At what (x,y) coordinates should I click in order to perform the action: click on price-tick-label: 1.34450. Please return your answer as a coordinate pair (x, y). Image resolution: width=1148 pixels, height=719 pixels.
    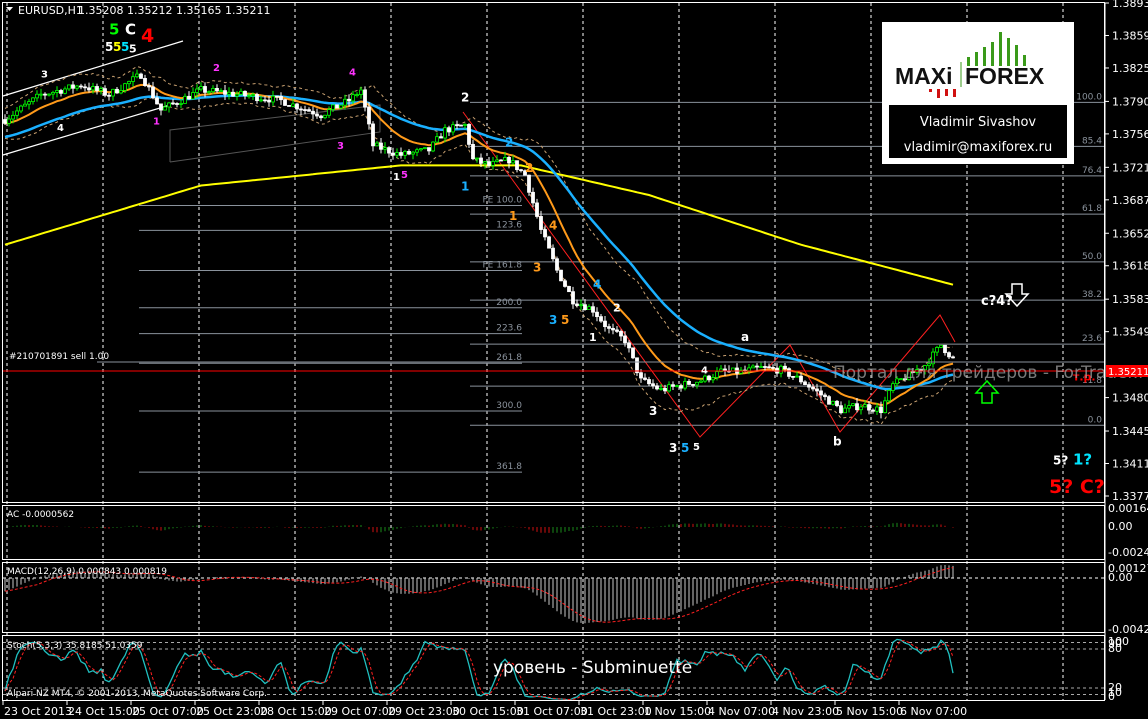
    Looking at the image, I should click on (1130, 431).